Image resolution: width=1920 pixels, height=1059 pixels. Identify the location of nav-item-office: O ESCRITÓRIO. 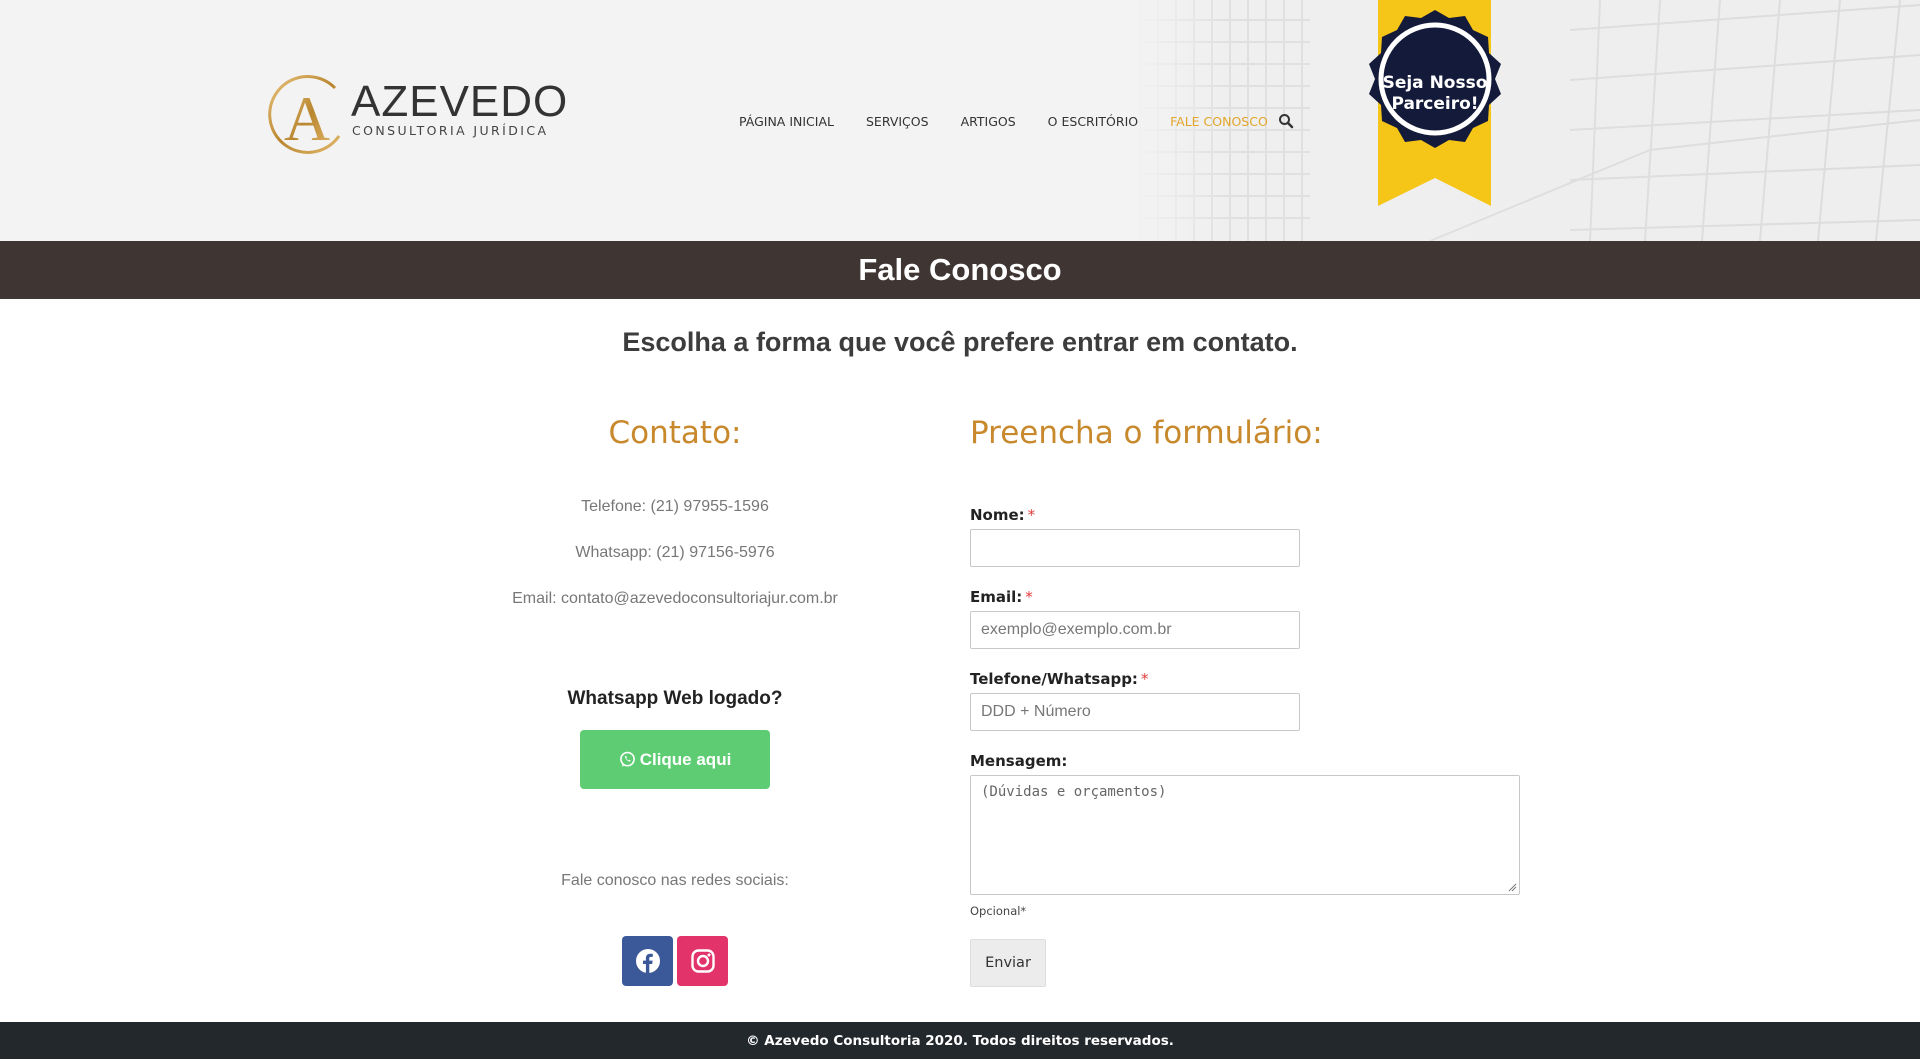
(1093, 121).